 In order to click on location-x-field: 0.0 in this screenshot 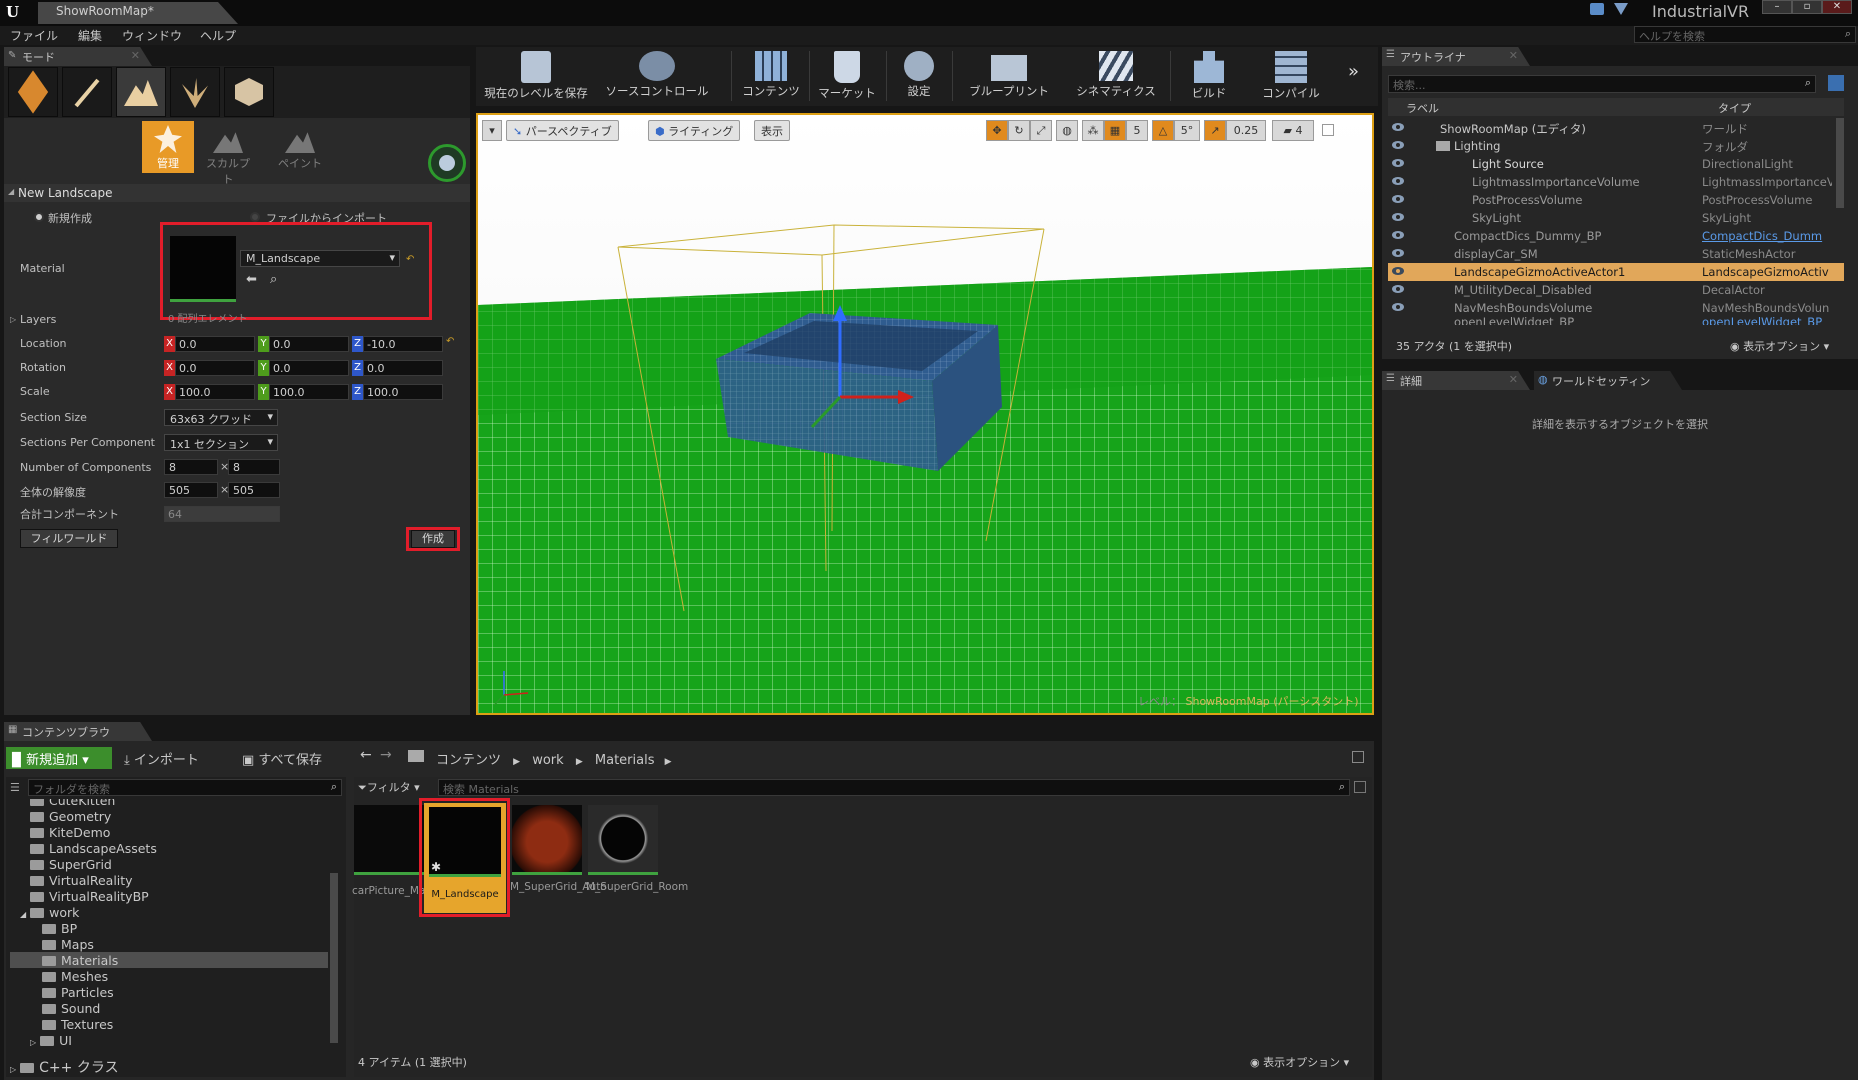, I will do `click(215, 344)`.